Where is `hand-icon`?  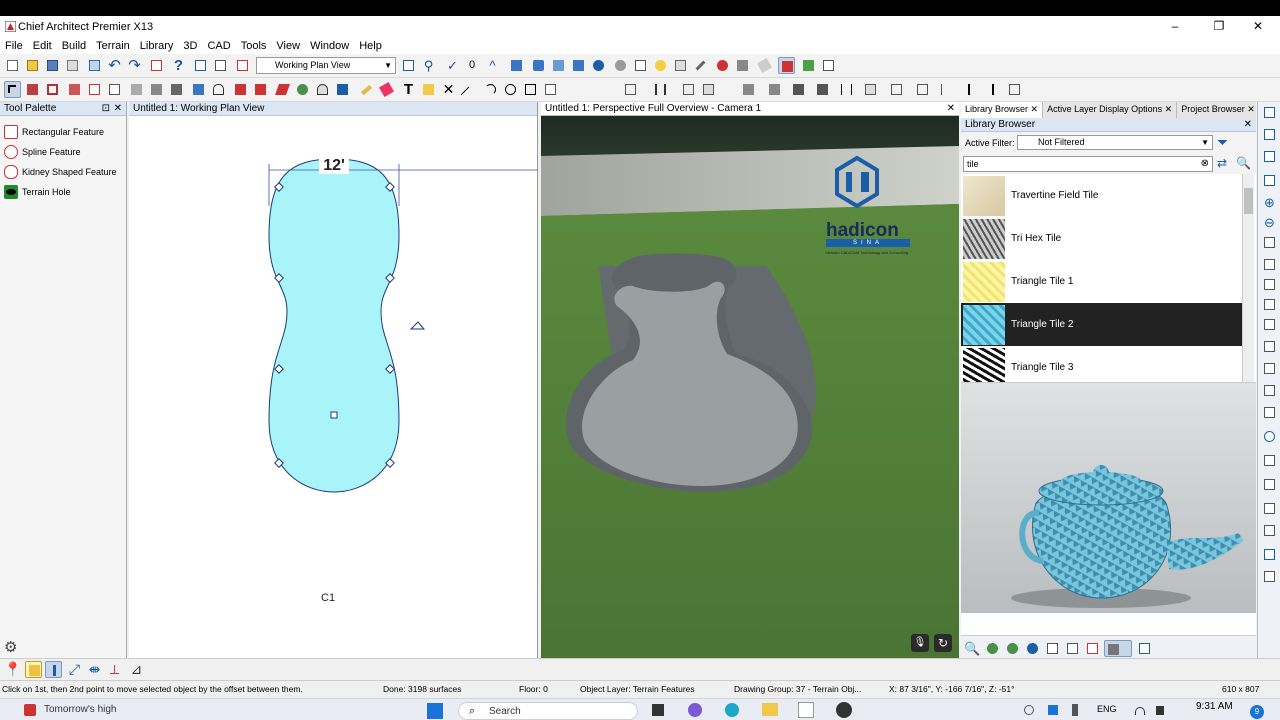 hand-icon is located at coordinates (1269, 324).